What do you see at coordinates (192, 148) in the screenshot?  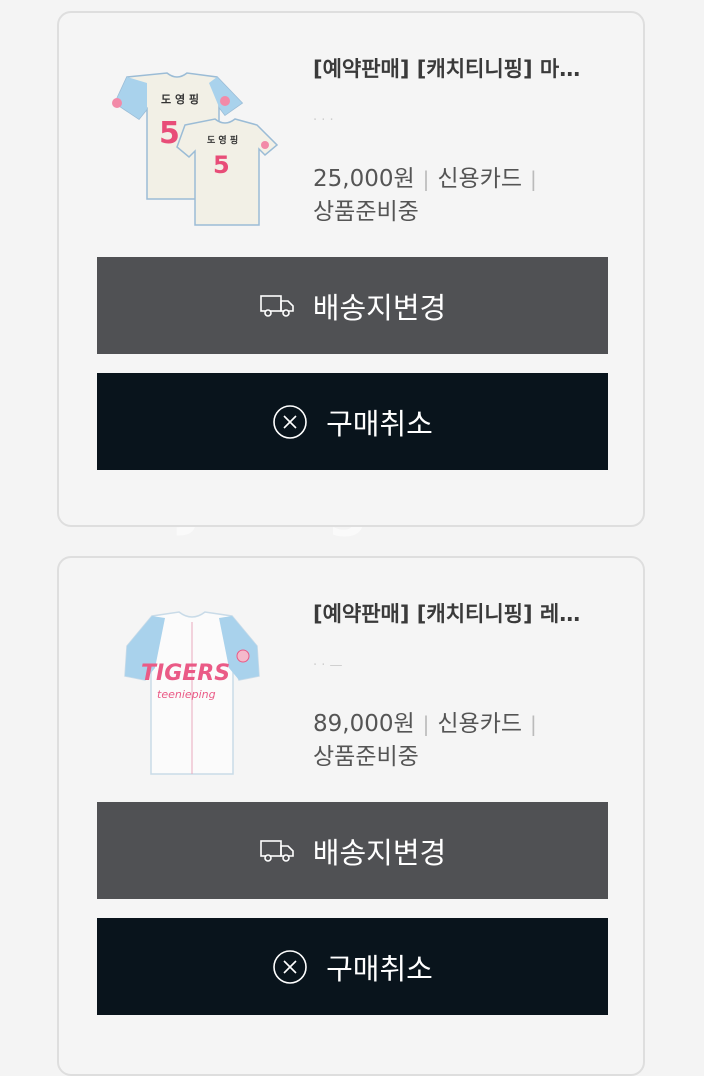 I see `product-thumbnail: 도 영 핑 5 도 영 핑 5` at bounding box center [192, 148].